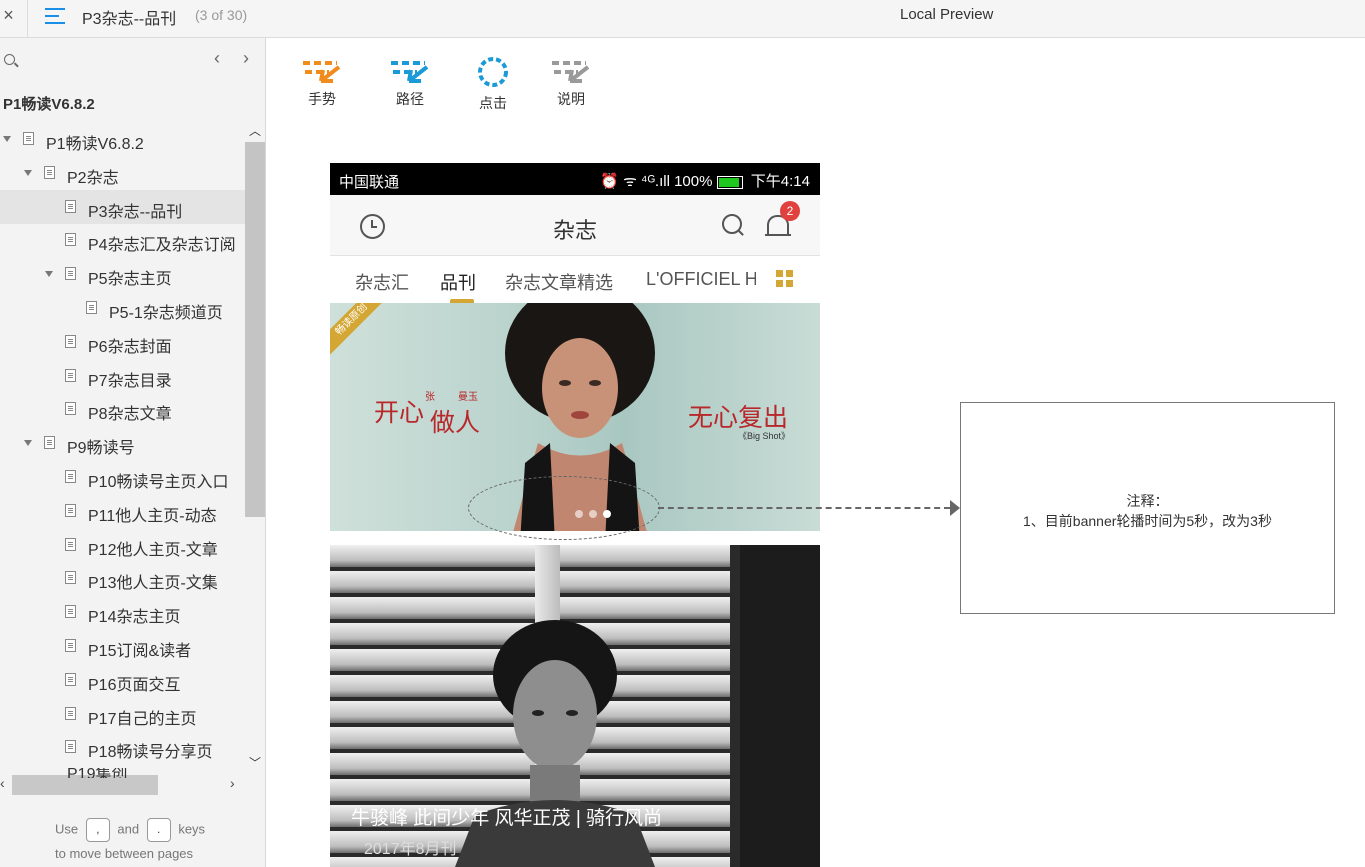 Image resolution: width=1365 pixels, height=867 pixels. I want to click on scroll-thumb, so click(255, 329).